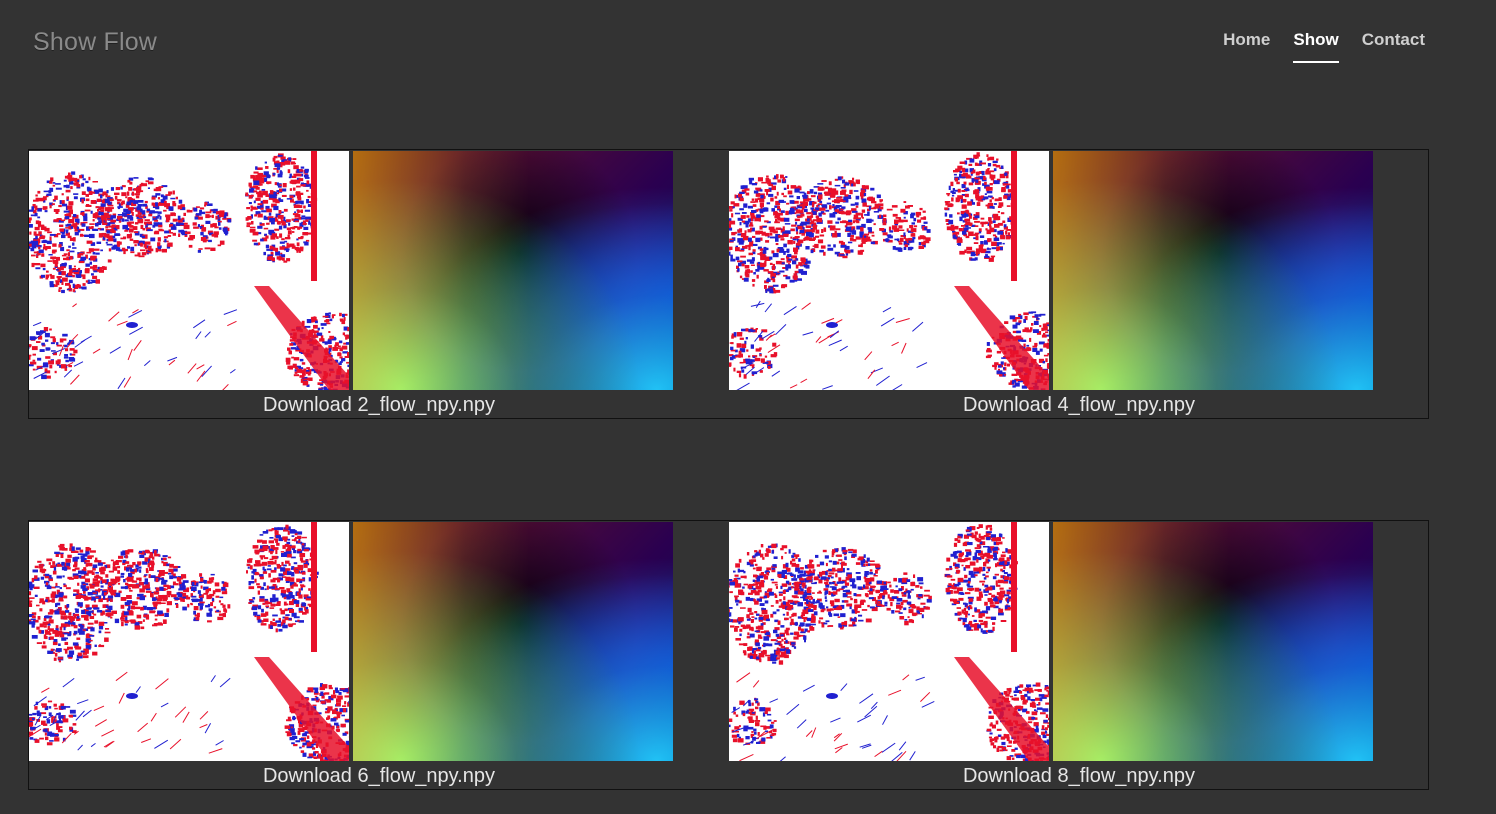 This screenshot has width=1496, height=814. Describe the element at coordinates (379, 405) in the screenshot. I see `download-link: Download 2_flow_npy.npy` at that location.